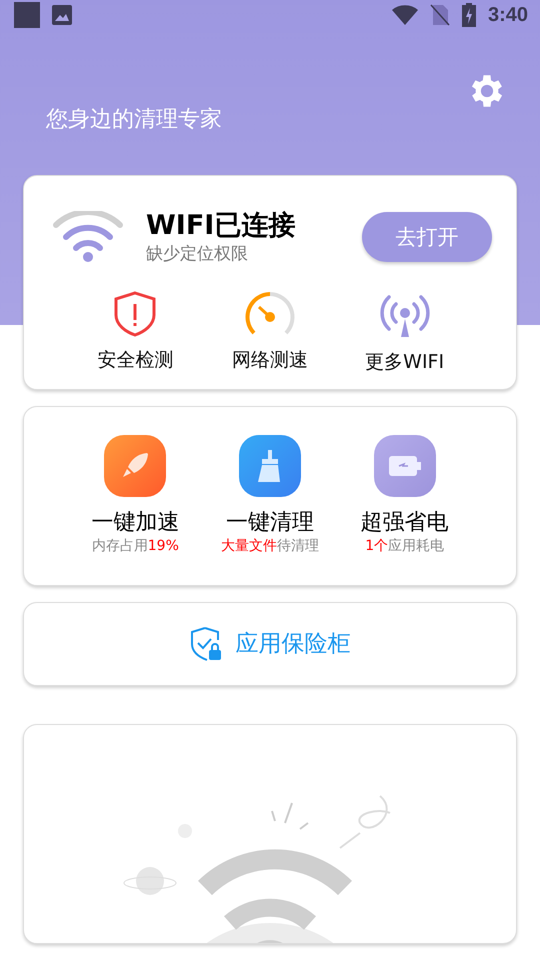 This screenshot has width=540, height=960. What do you see at coordinates (88, 237) in the screenshot?
I see `wifi-icon` at bounding box center [88, 237].